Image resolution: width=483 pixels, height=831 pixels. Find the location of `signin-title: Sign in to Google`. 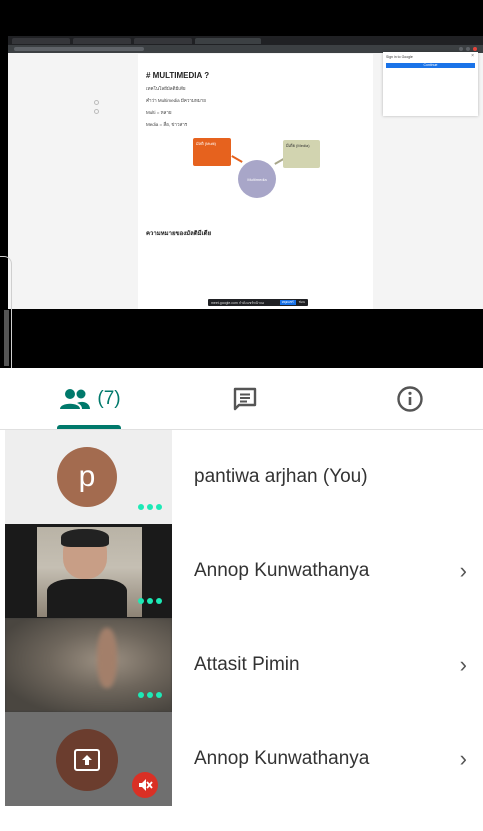

signin-title: Sign in to Google is located at coordinates (399, 57).